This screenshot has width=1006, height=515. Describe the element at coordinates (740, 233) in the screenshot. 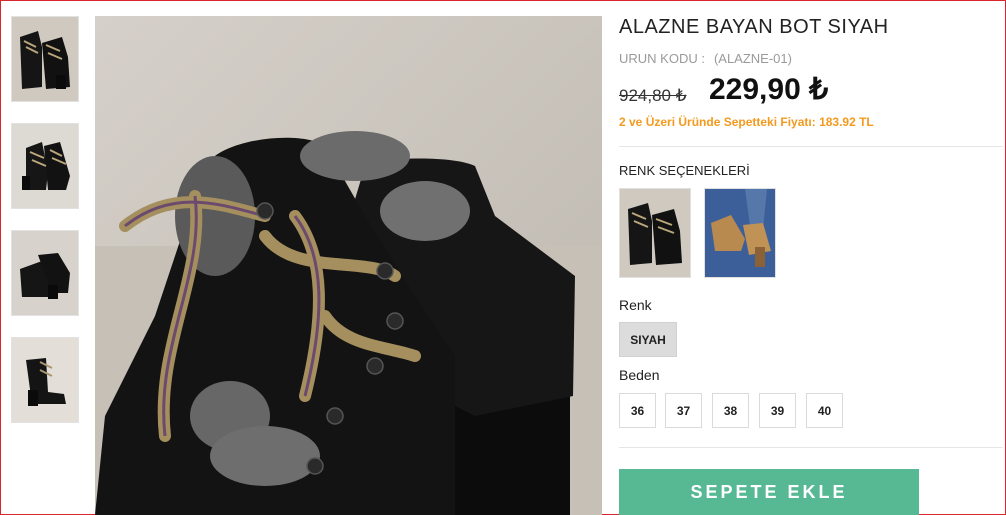

I see `swatch-tan` at that location.